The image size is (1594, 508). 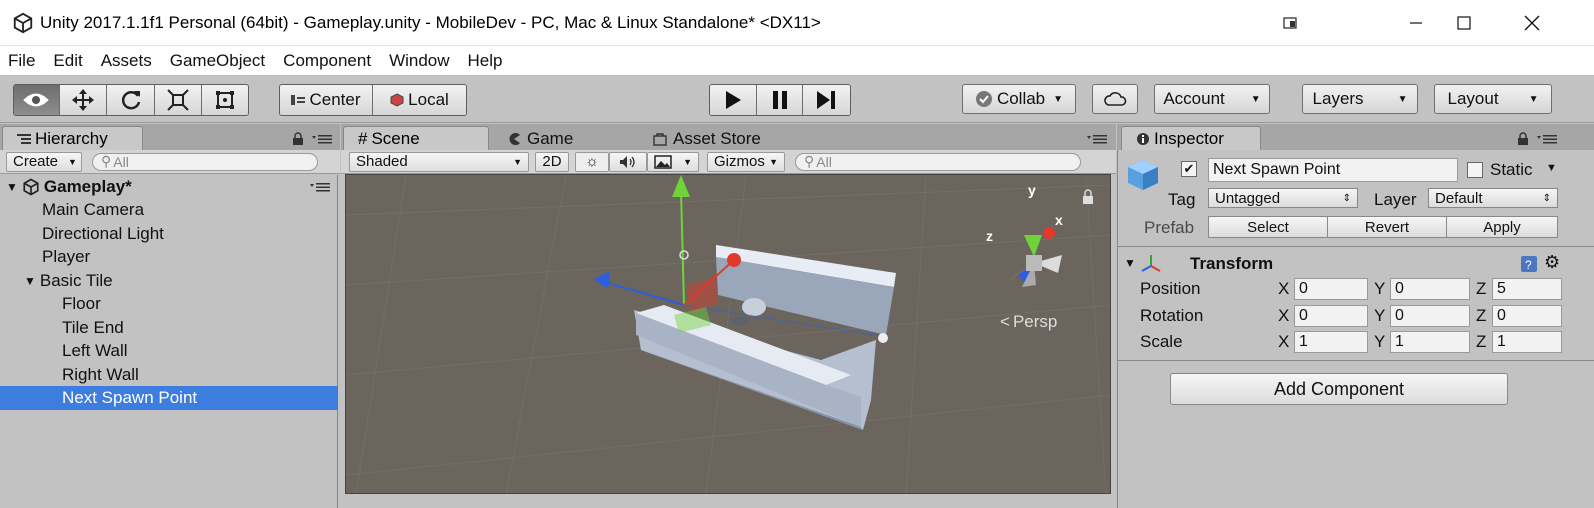 I want to click on play-button, so click(x=734, y=100).